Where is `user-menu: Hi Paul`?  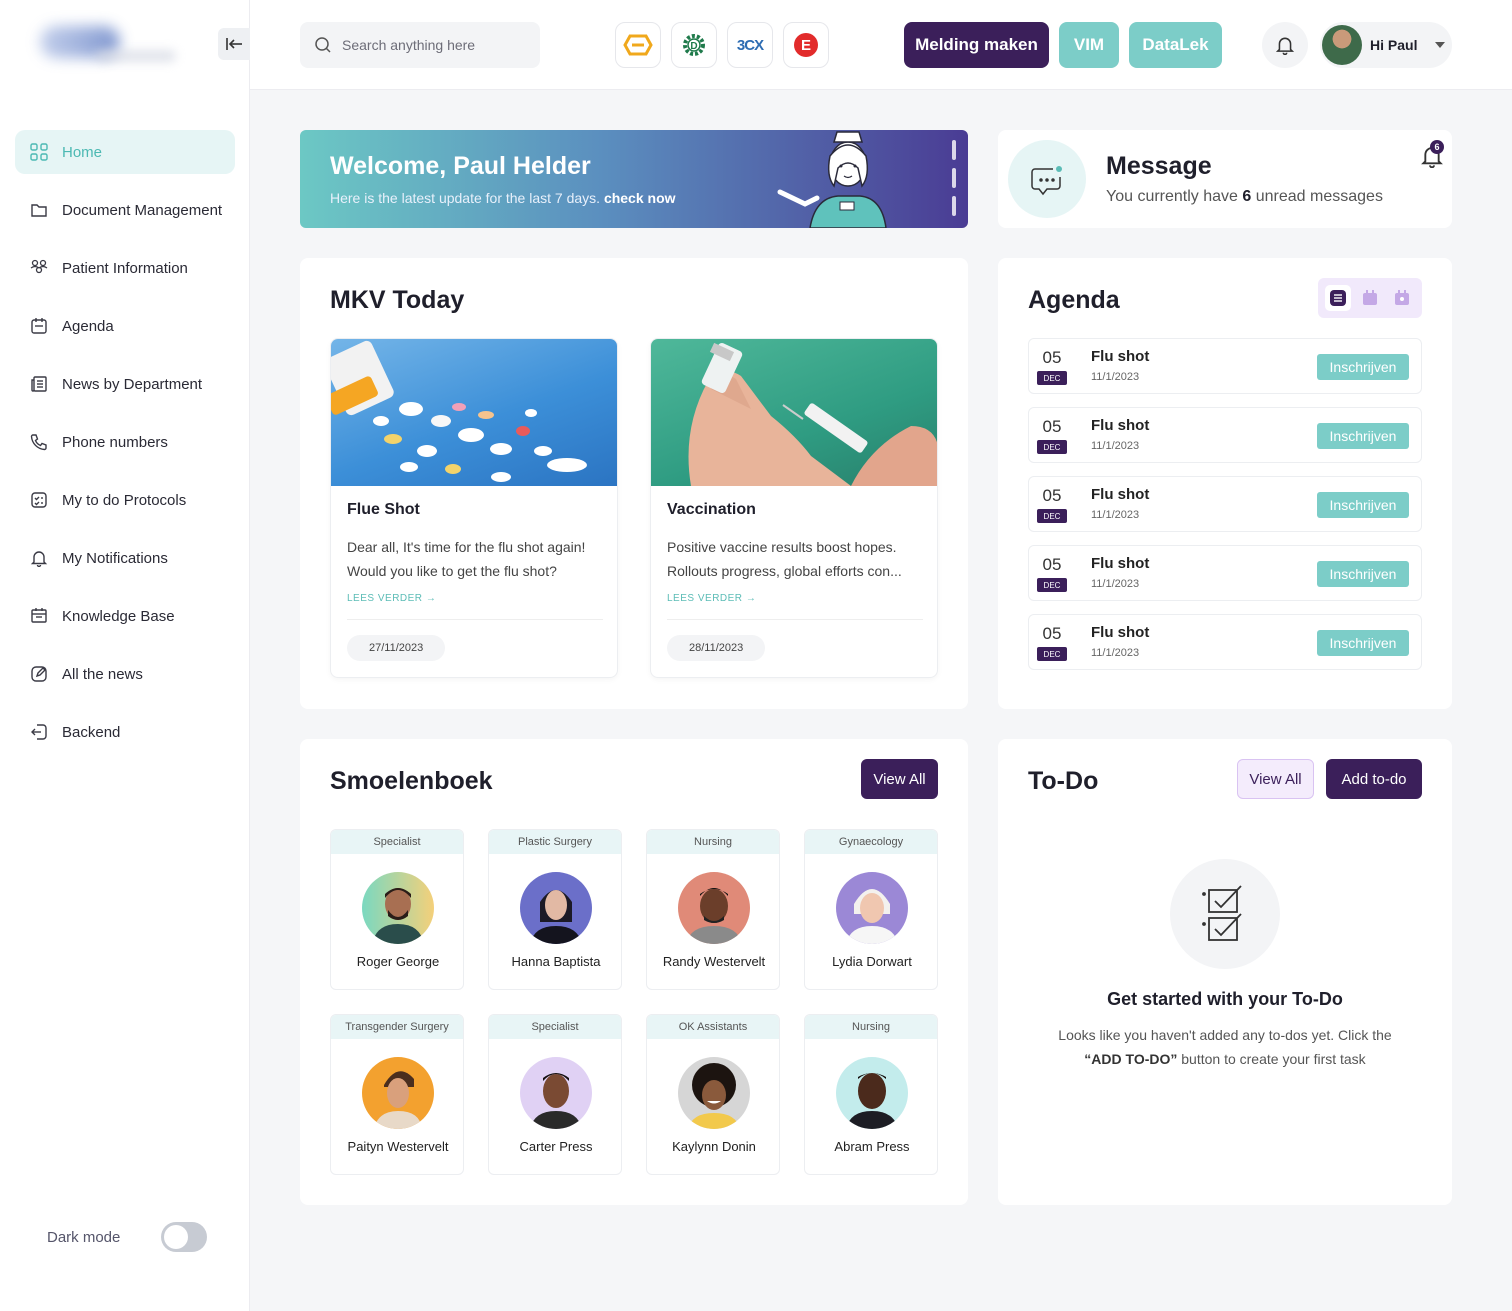 user-menu: Hi Paul is located at coordinates (1386, 45).